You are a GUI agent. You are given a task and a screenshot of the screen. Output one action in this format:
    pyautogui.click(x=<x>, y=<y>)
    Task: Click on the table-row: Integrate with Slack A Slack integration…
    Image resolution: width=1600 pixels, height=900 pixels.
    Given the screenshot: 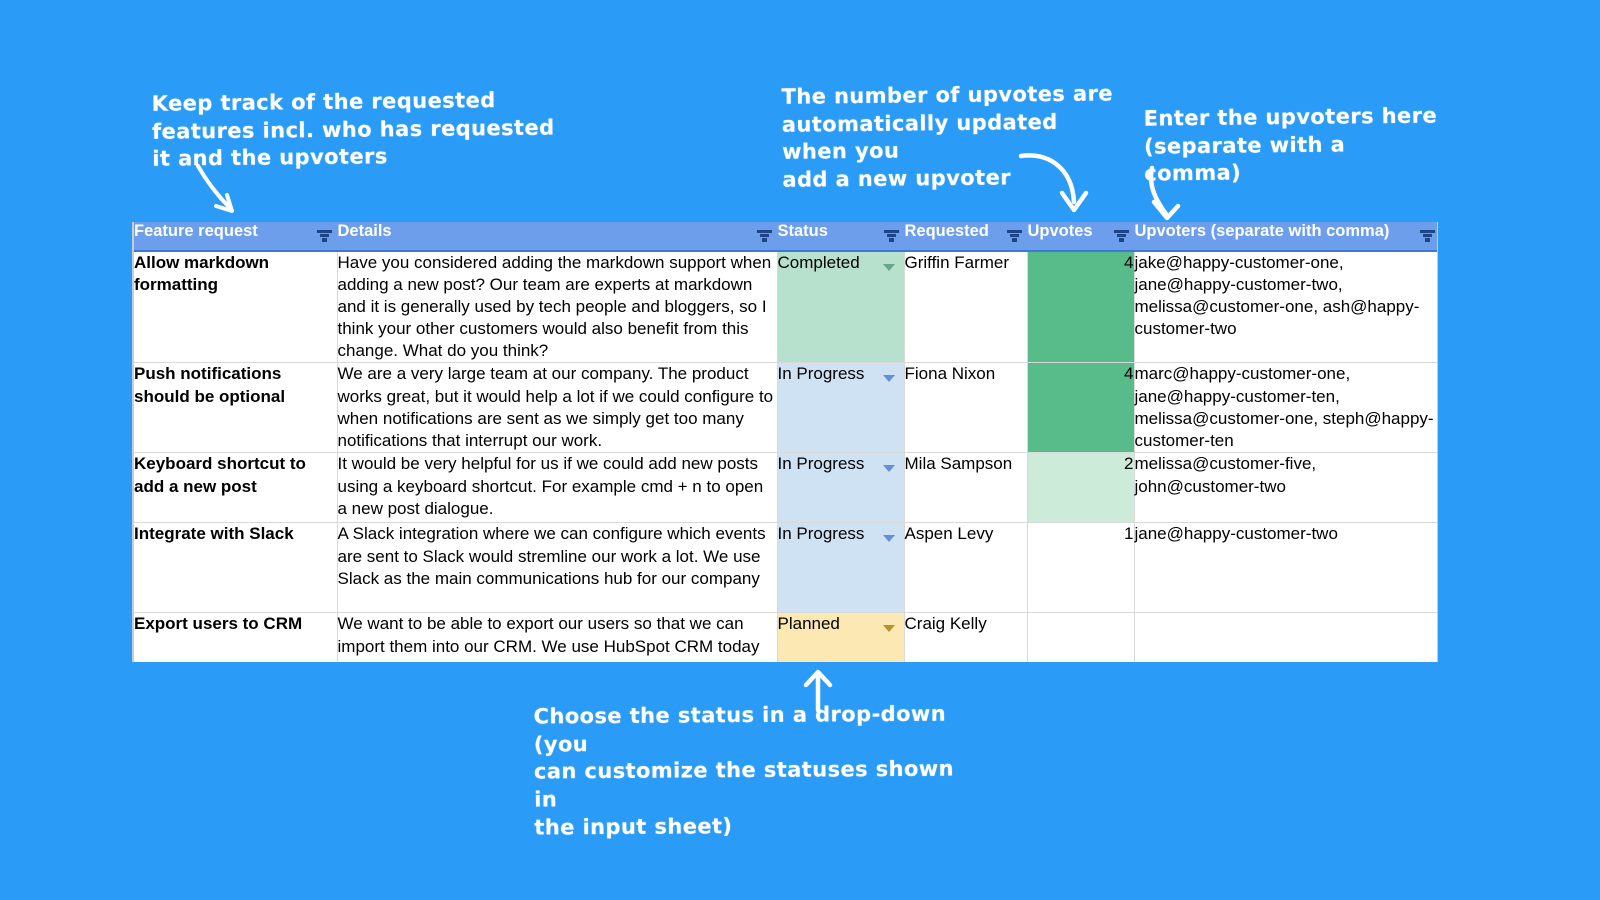 What is the action you would take?
    pyautogui.click(x=785, y=568)
    